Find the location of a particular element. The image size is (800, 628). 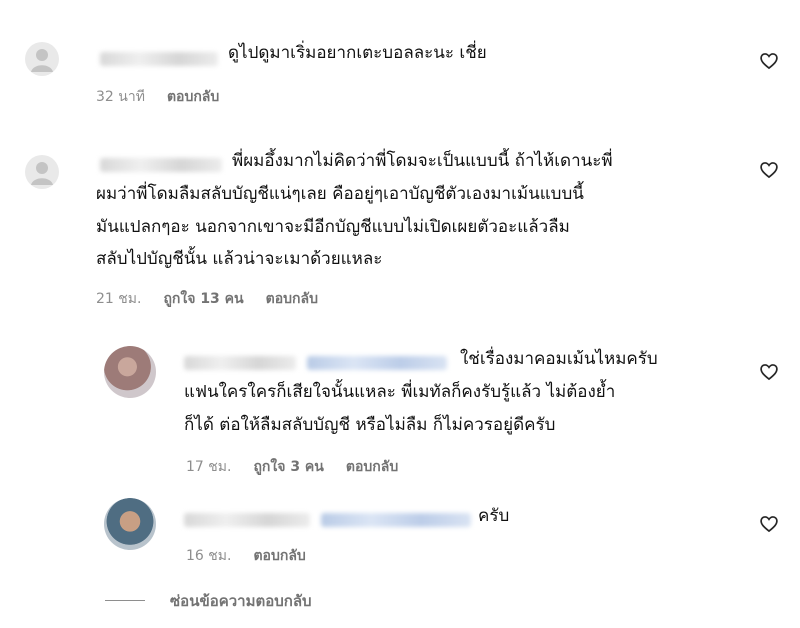

timestamp: 17 ชม. is located at coordinates (209, 467).